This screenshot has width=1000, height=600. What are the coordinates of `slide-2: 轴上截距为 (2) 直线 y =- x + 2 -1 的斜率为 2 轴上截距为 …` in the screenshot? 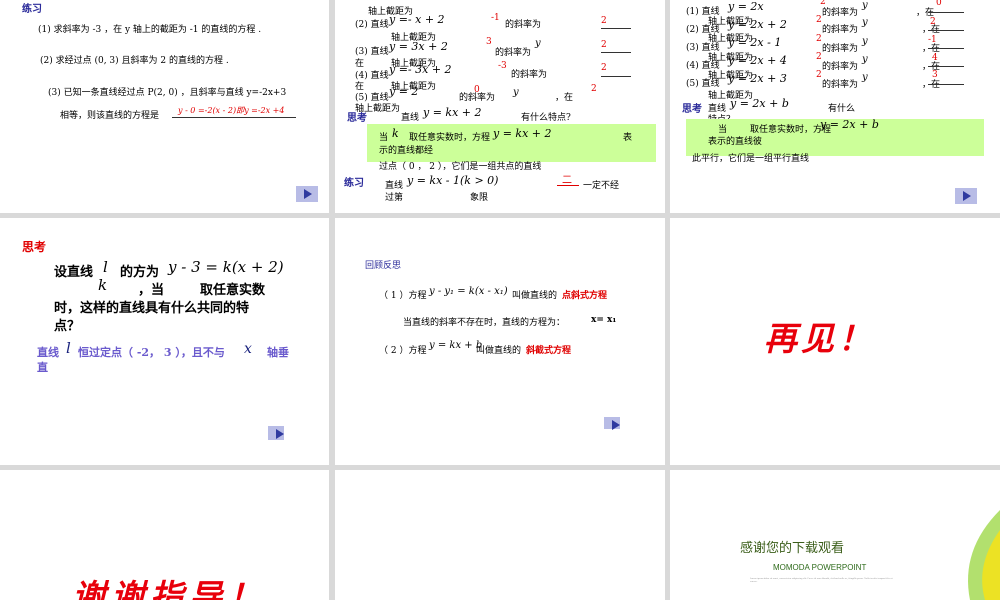 It's located at (500, 106).